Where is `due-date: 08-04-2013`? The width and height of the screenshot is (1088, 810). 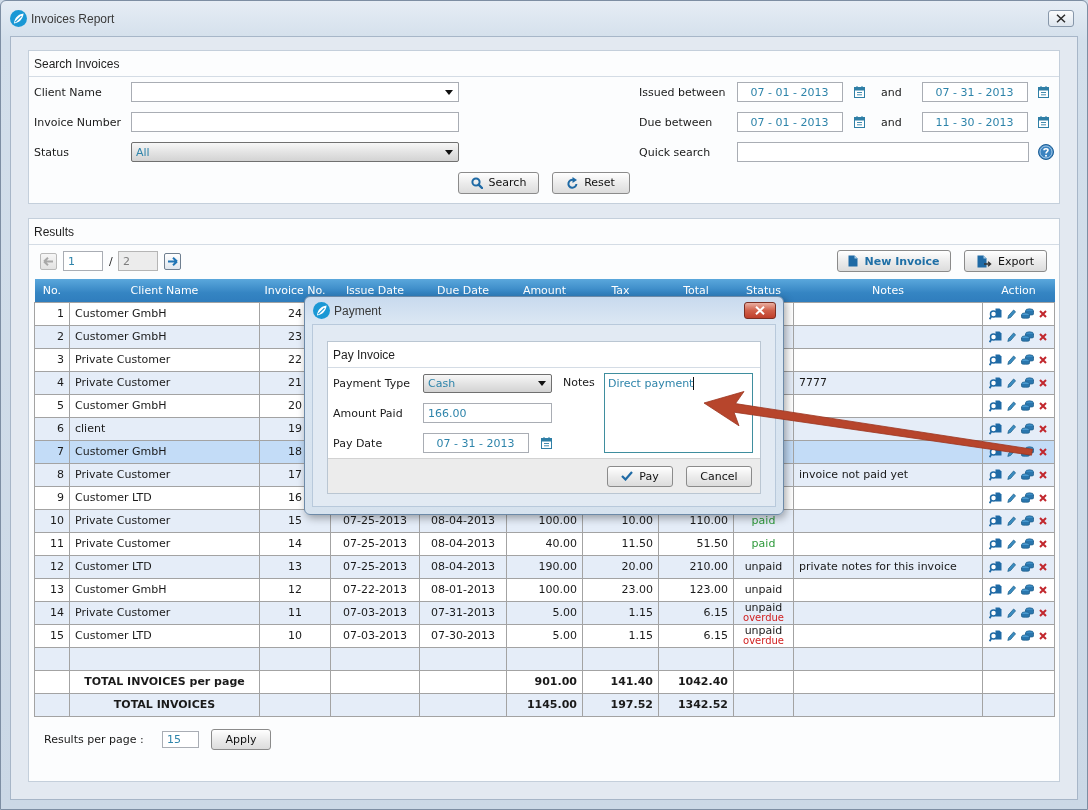
due-date: 08-04-2013 is located at coordinates (463, 543).